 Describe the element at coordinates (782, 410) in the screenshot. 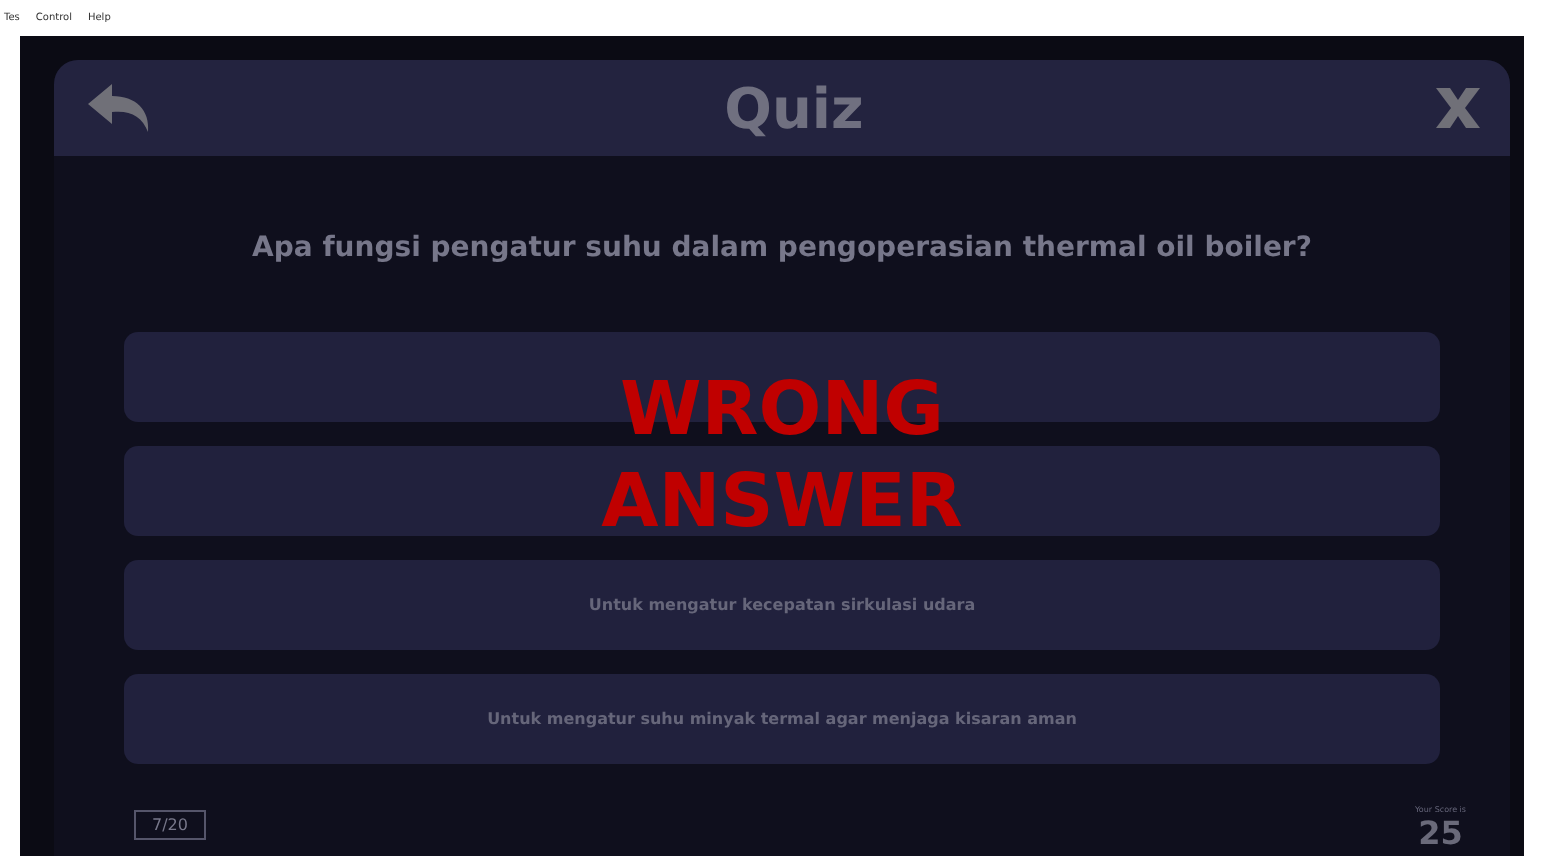

I see `wrong-answer-text: WRONG` at that location.